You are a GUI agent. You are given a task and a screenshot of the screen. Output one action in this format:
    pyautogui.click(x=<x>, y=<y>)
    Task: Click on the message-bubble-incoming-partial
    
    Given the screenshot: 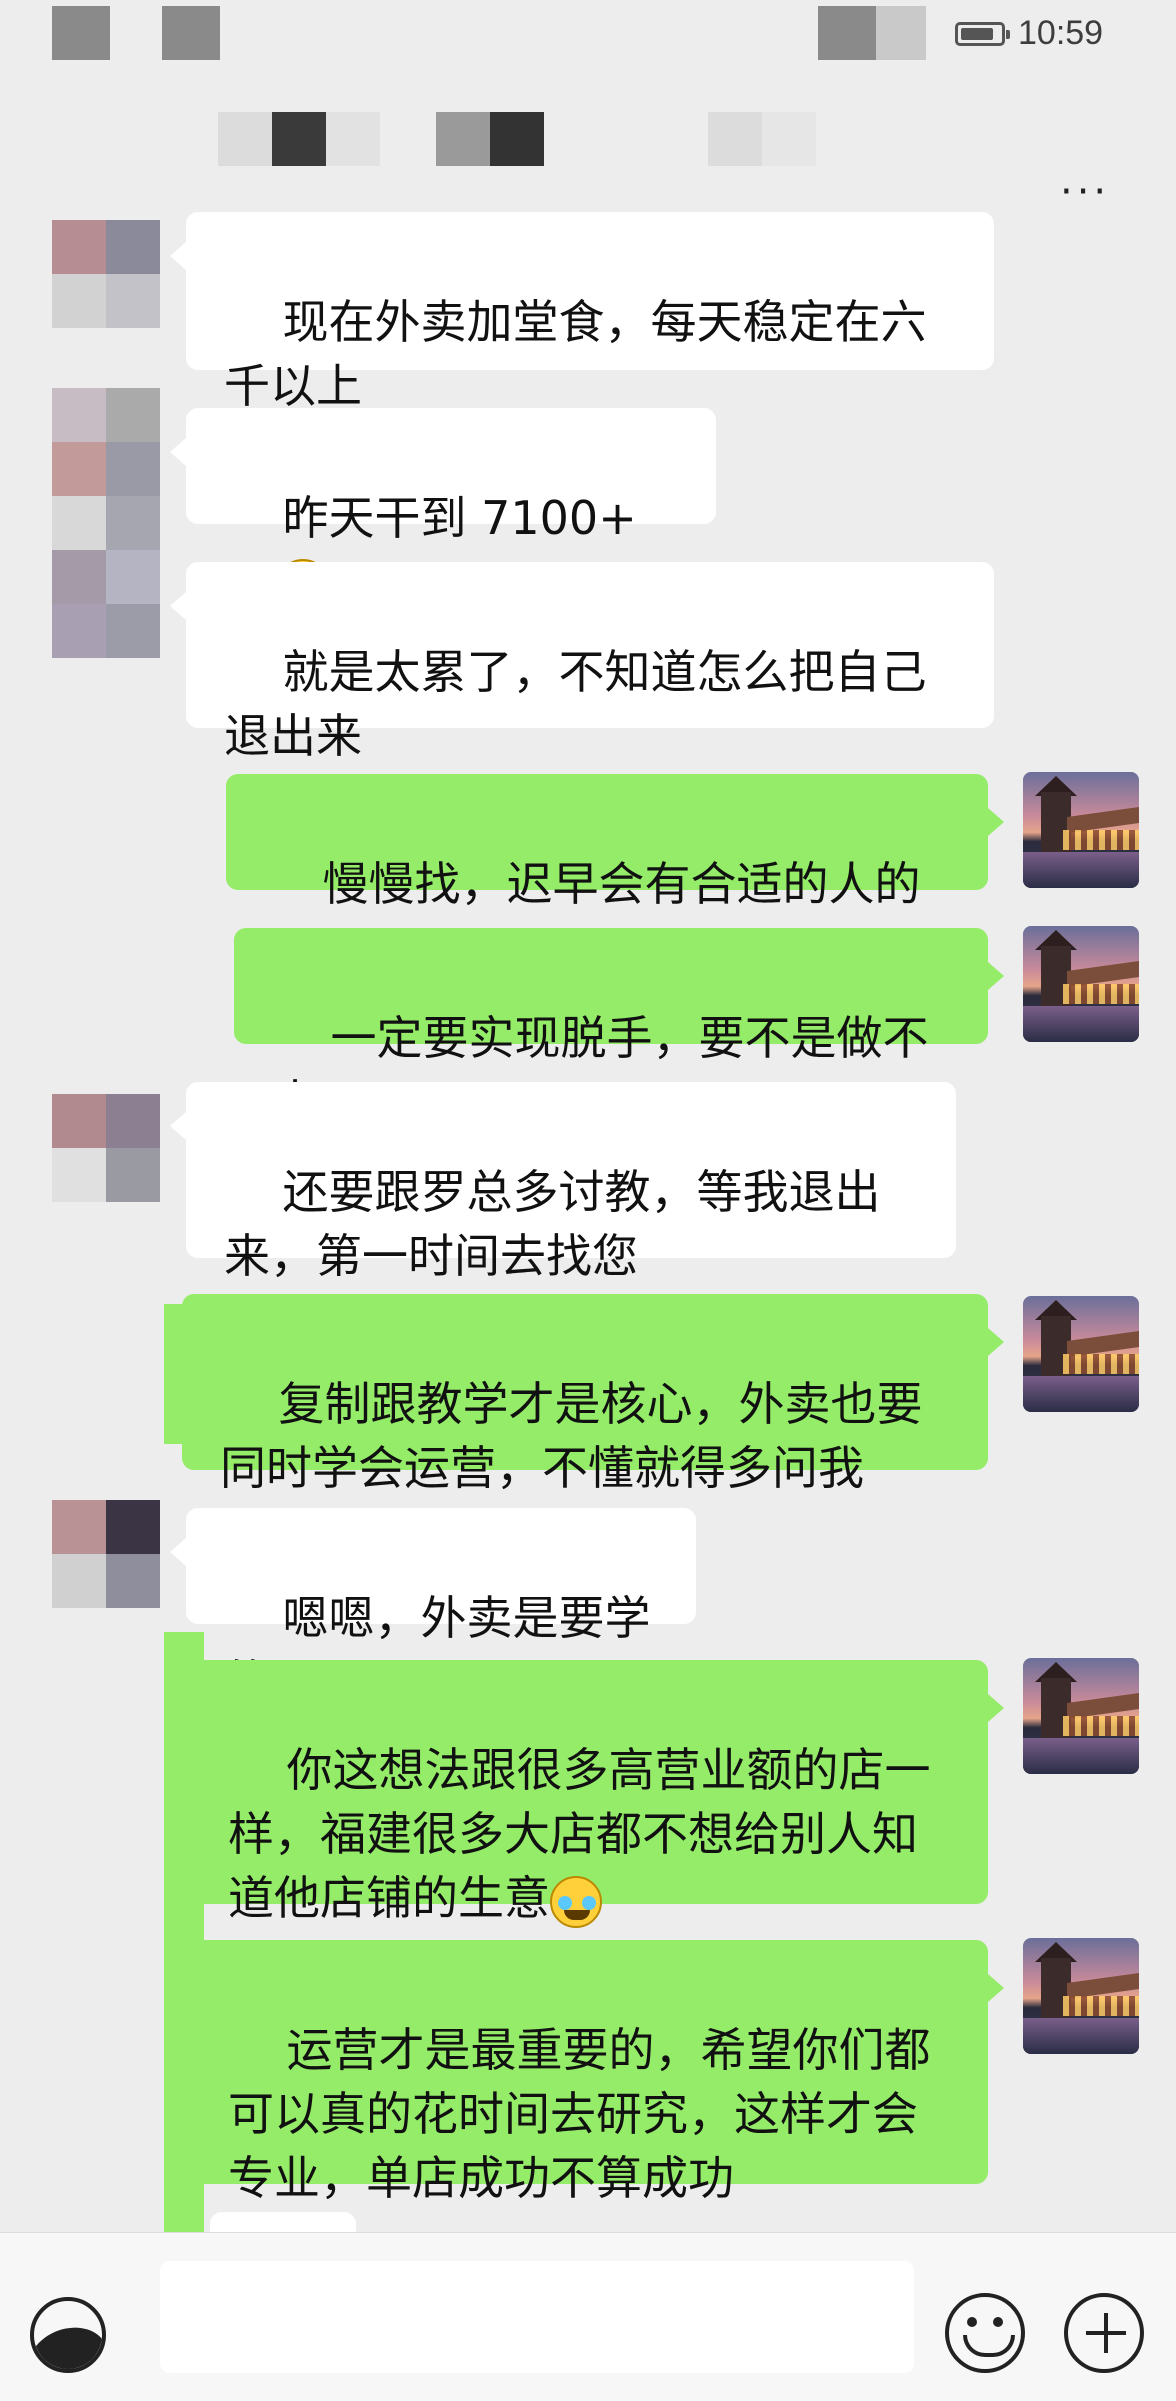 What is the action you would take?
    pyautogui.click(x=283, y=2222)
    